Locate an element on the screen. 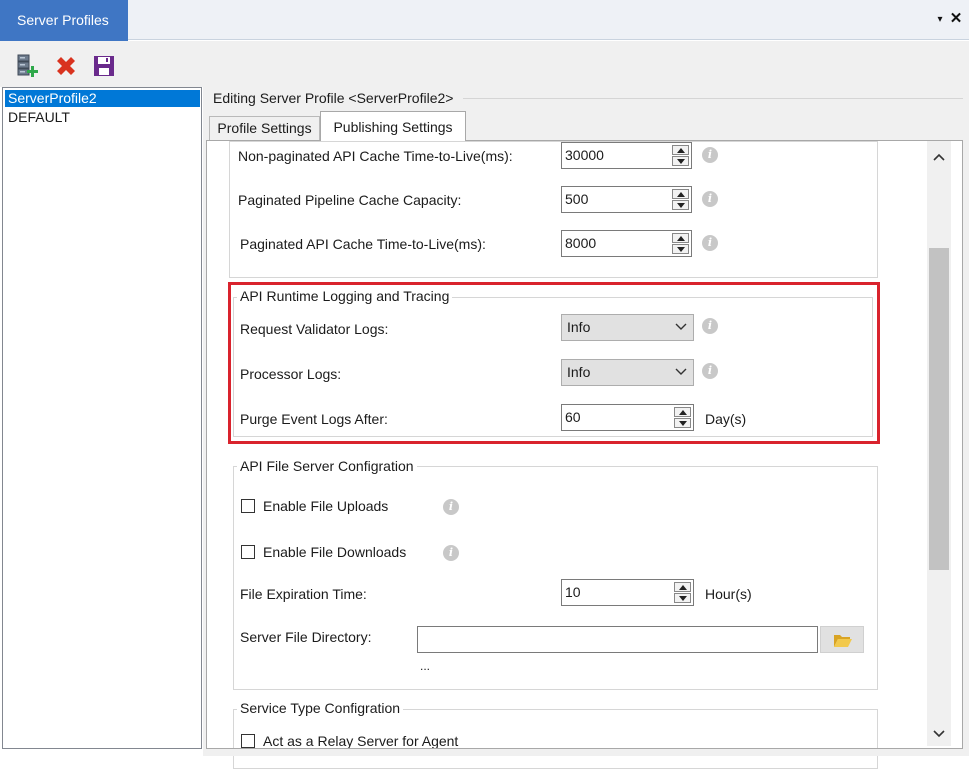 Image resolution: width=969 pixels, height=769 pixels. folder-open-icon is located at coordinates (843, 641).